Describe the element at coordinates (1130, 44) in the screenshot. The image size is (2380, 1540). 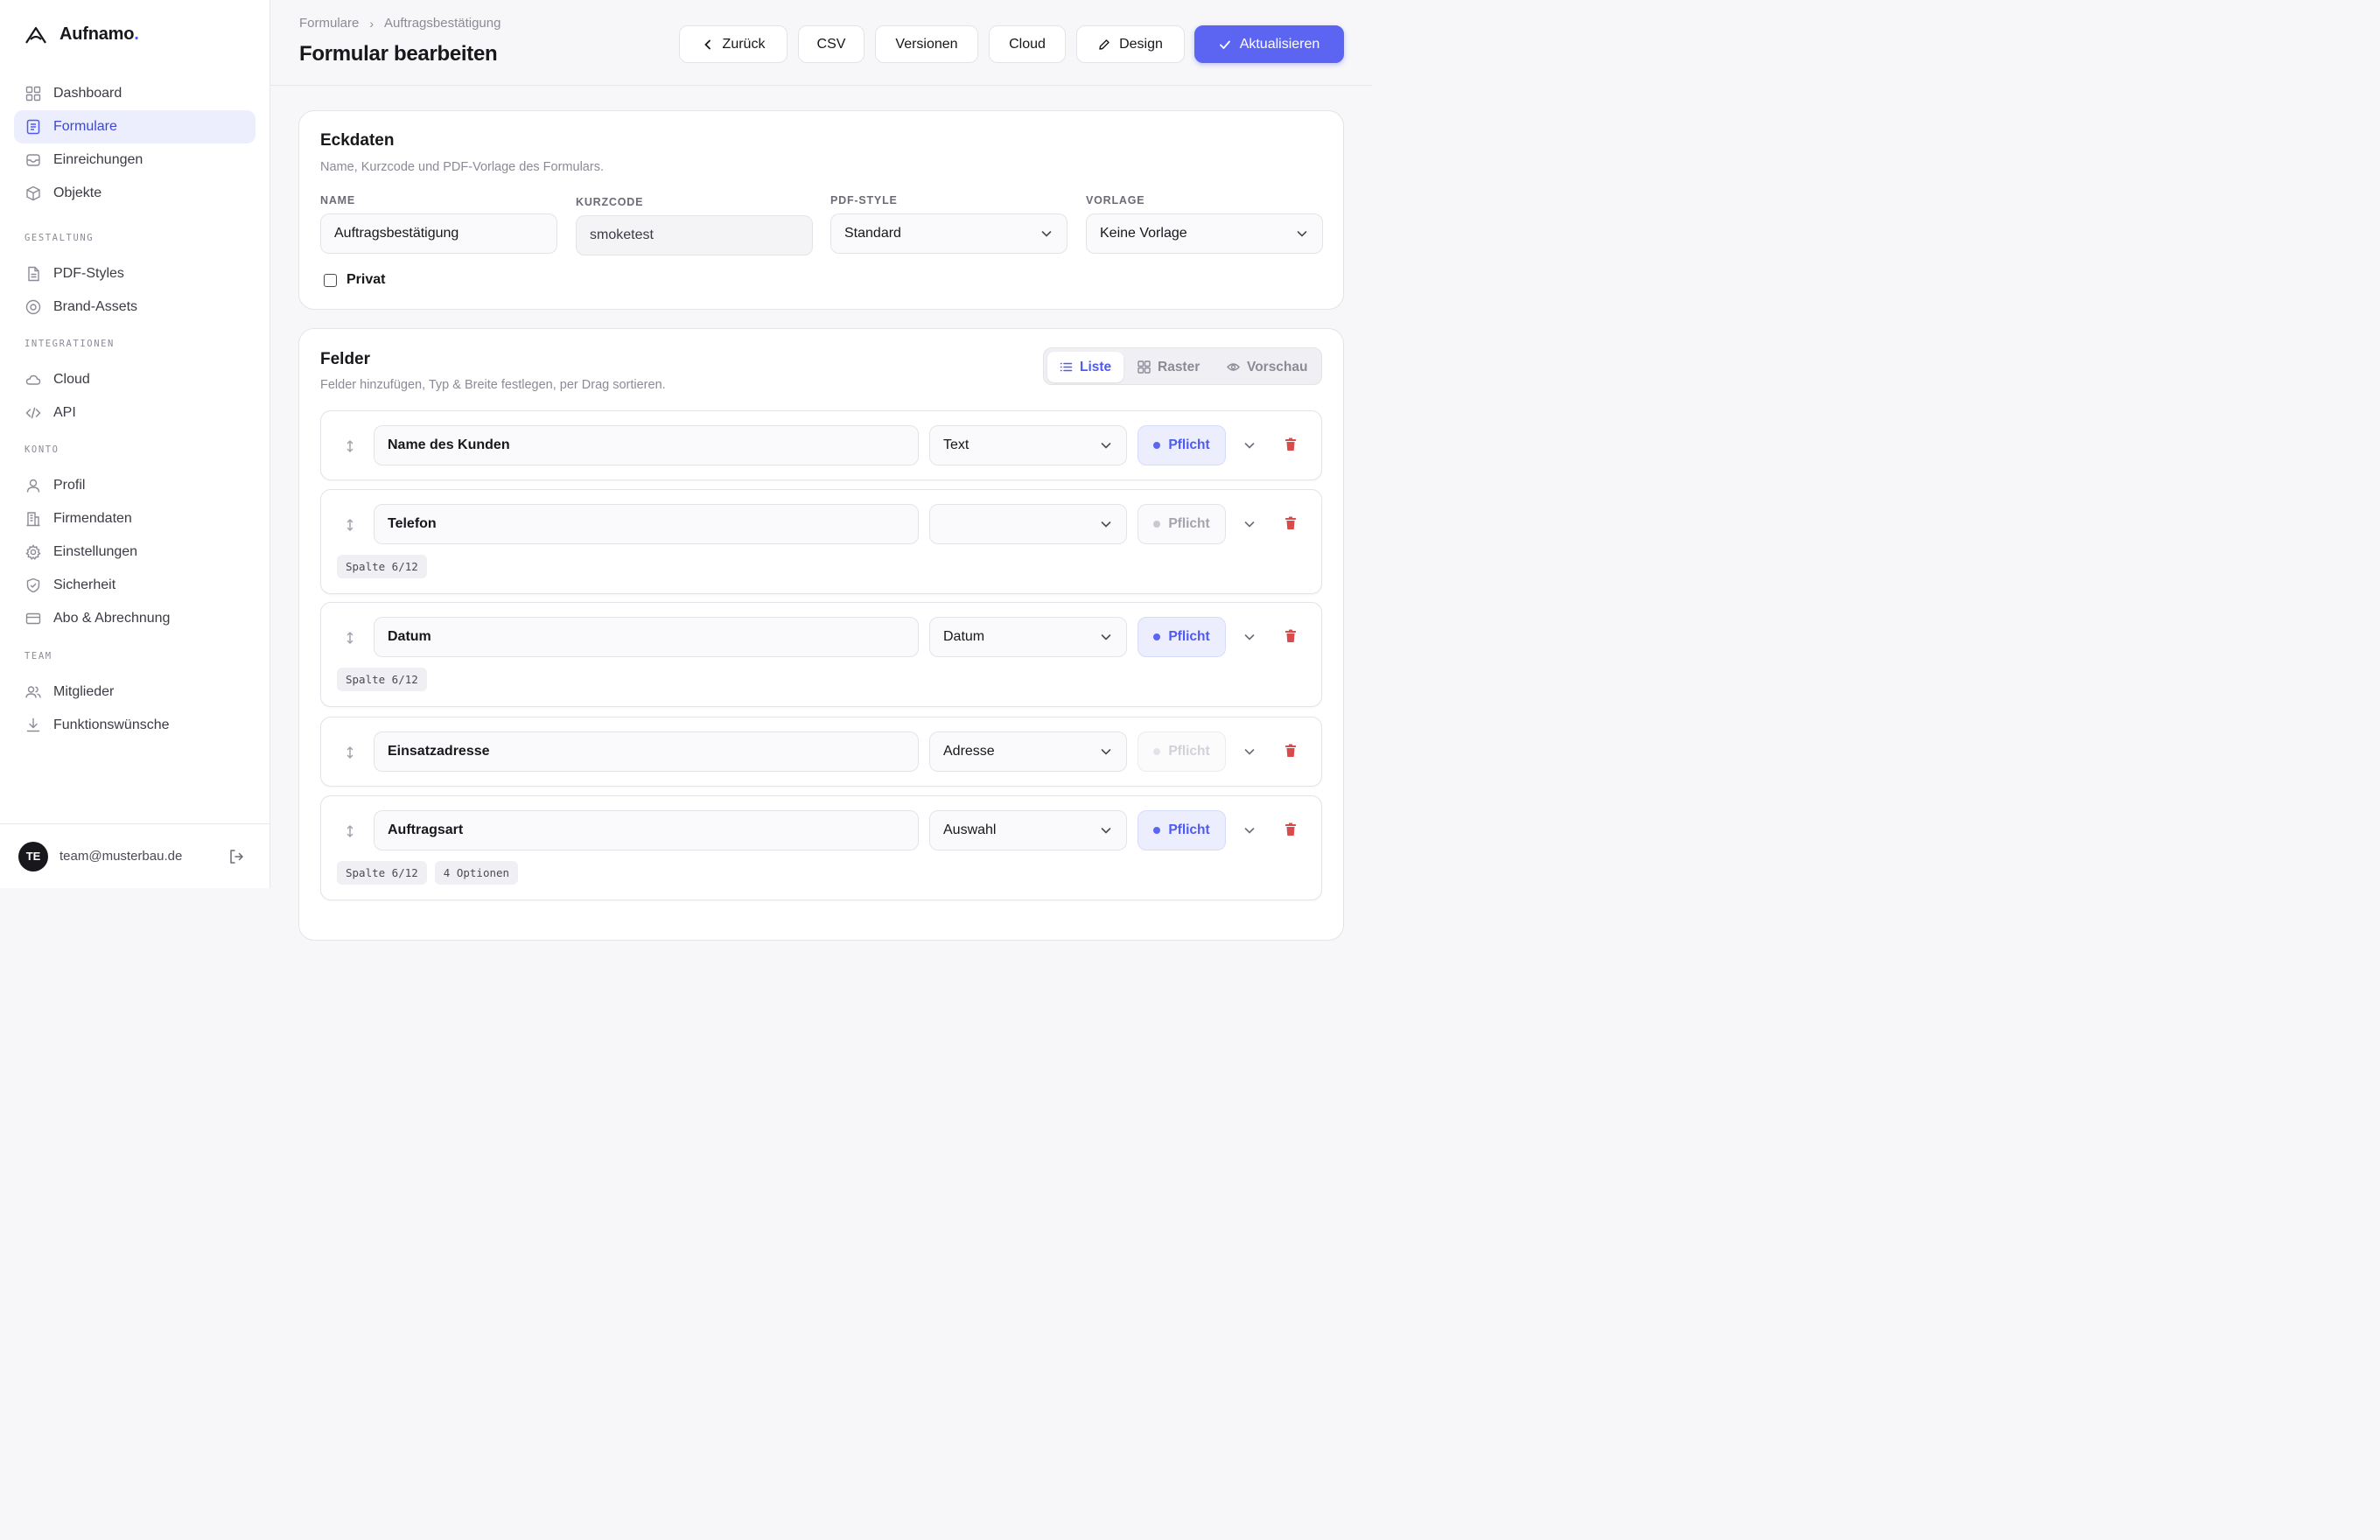
I see `design-button: Design` at that location.